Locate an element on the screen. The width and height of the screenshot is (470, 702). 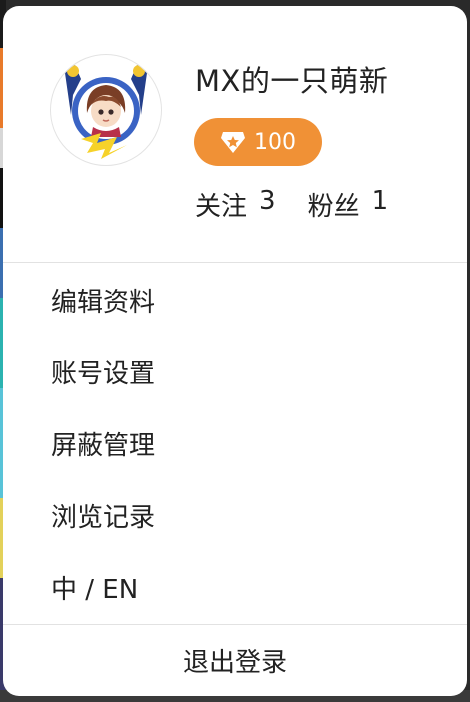
followers-stat: 粉丝 1 is located at coordinates (348, 204).